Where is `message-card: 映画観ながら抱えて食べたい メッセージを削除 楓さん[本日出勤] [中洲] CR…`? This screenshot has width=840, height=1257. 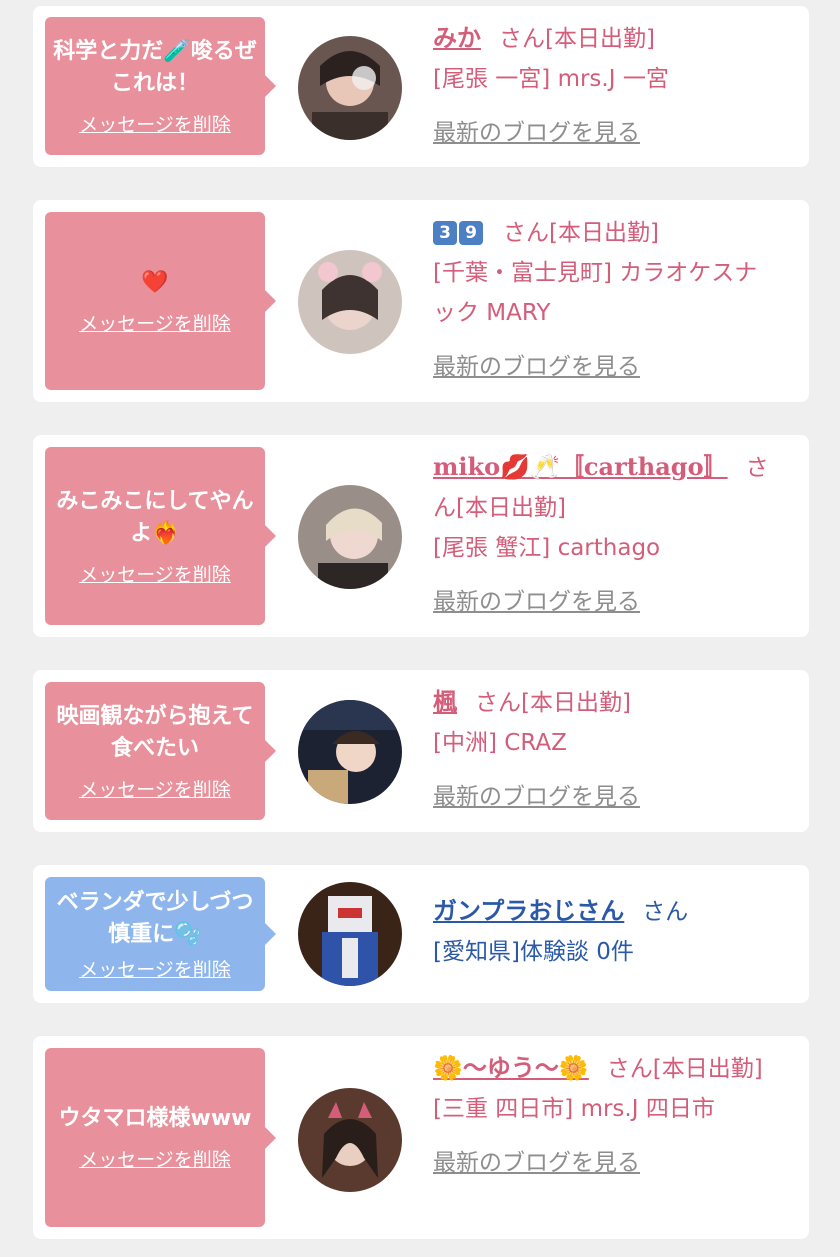
message-card: 映画観ながら抱えて食べたい メッセージを削除 楓さん[本日出勤] [中洲] CR… is located at coordinates (421, 751).